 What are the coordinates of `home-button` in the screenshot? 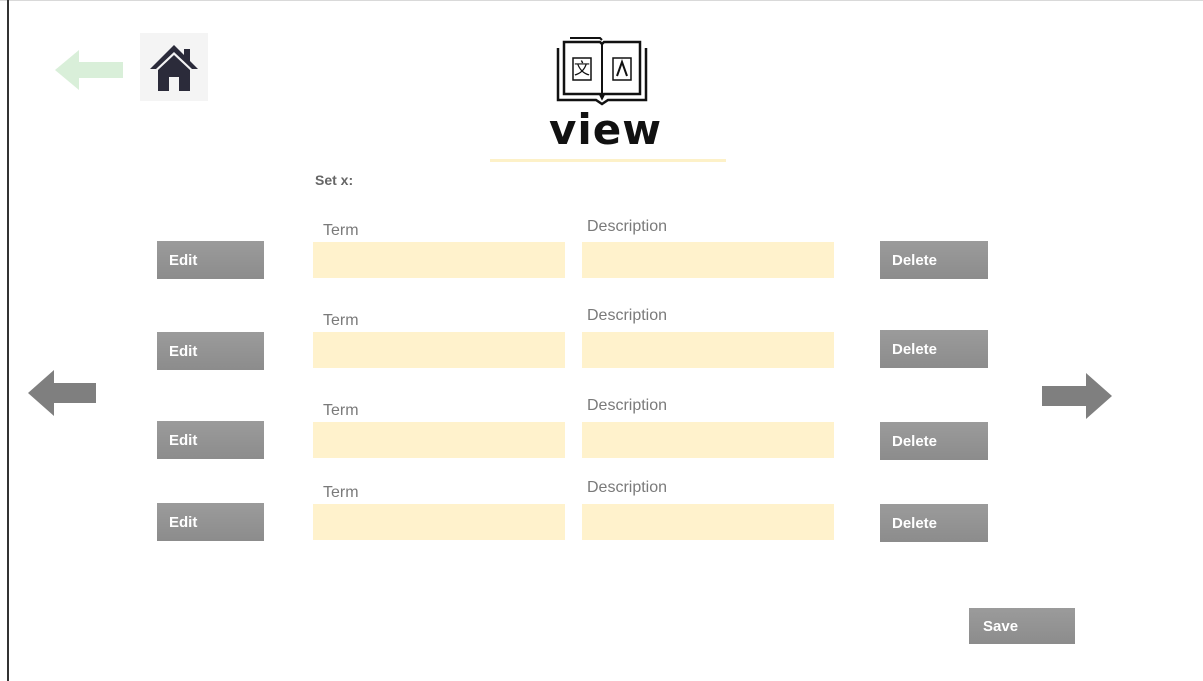 It's located at (174, 67).